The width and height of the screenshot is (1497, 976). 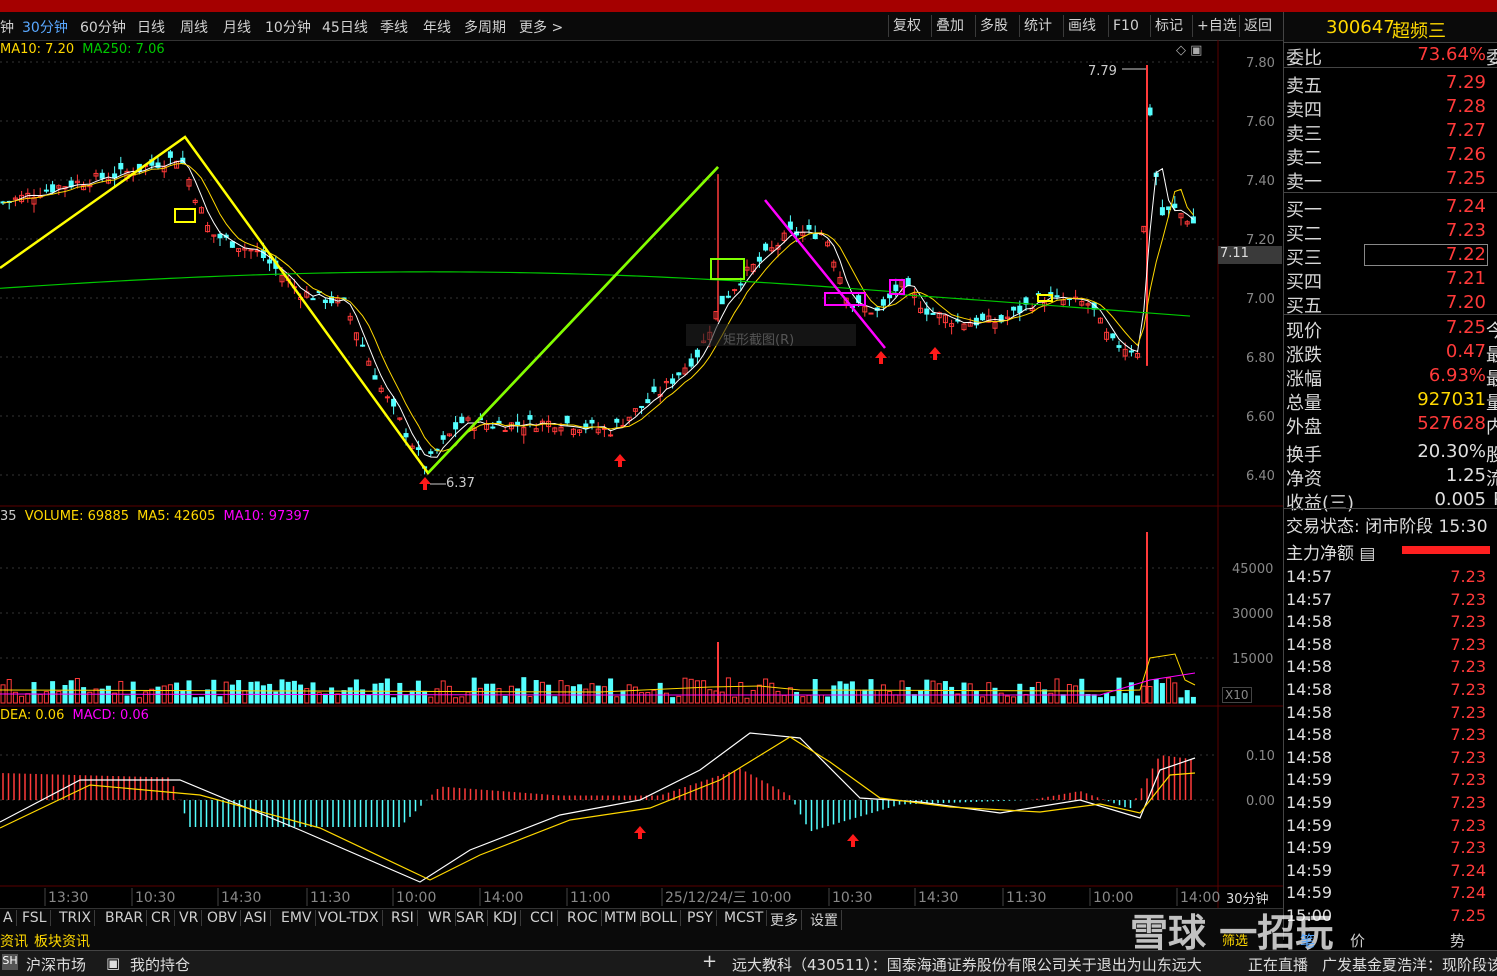 What do you see at coordinates (125, 918) in the screenshot?
I see `indicator-tab-3: BRAR` at bounding box center [125, 918].